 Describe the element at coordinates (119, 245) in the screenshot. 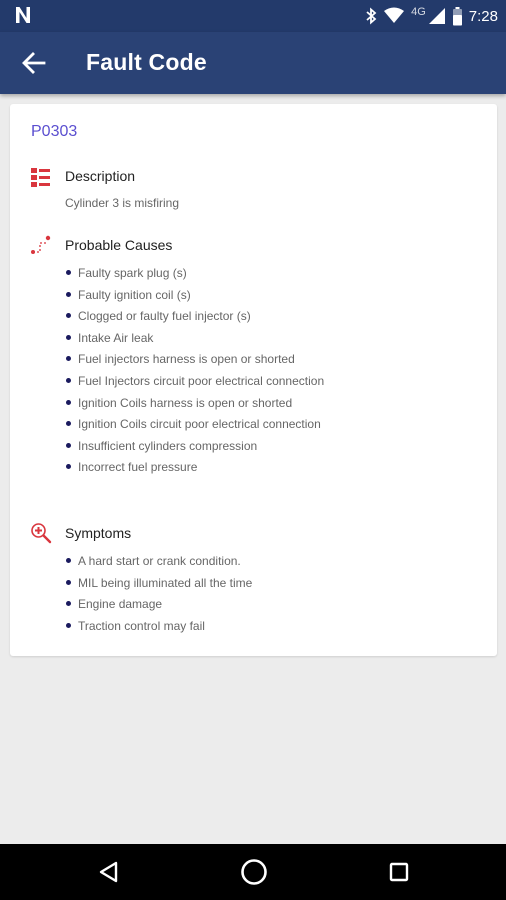

I see `probable-causes-title: Probable Causes` at that location.